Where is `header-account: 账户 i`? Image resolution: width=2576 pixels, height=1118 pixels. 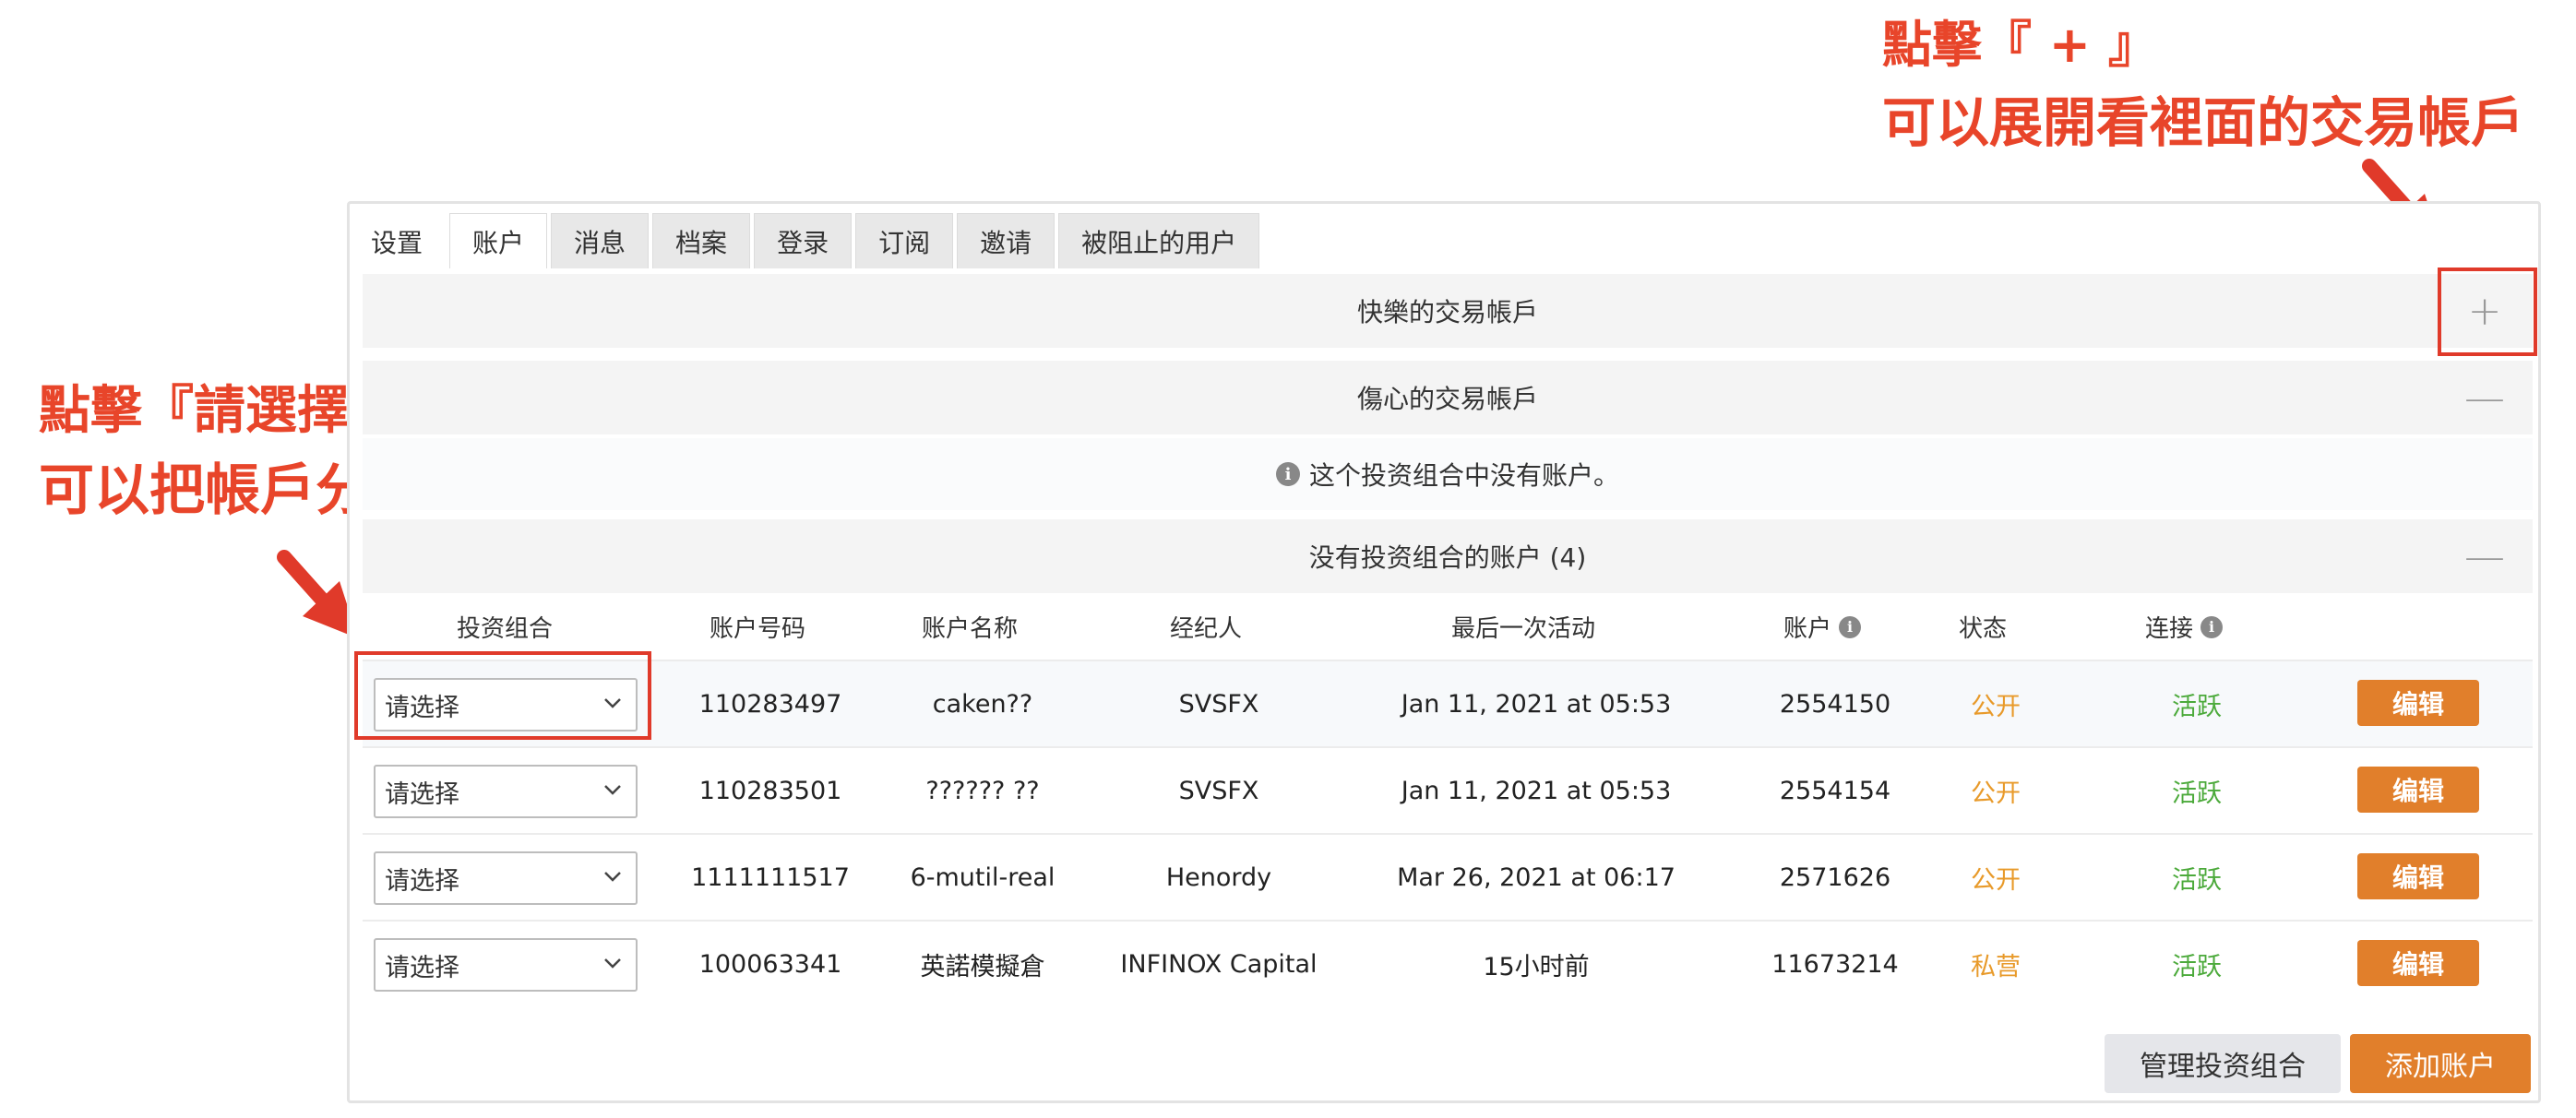 header-account: 账户 i is located at coordinates (1822, 627).